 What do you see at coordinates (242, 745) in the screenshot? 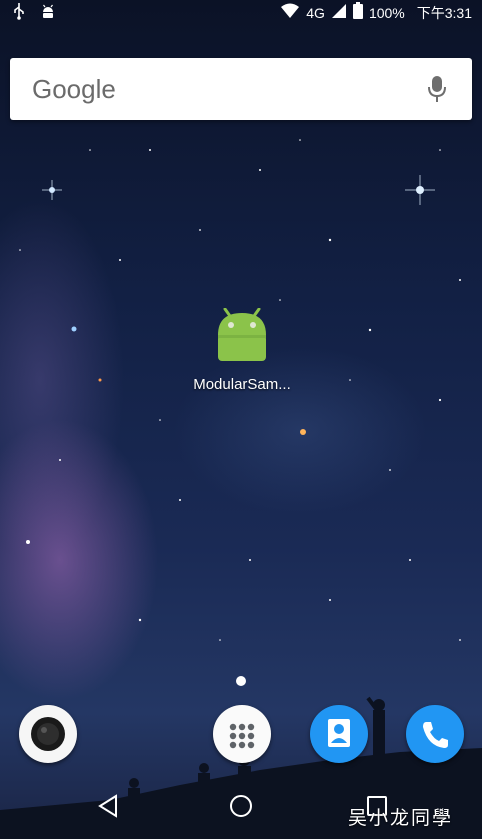
I see `app-drawer-icon` at bounding box center [242, 745].